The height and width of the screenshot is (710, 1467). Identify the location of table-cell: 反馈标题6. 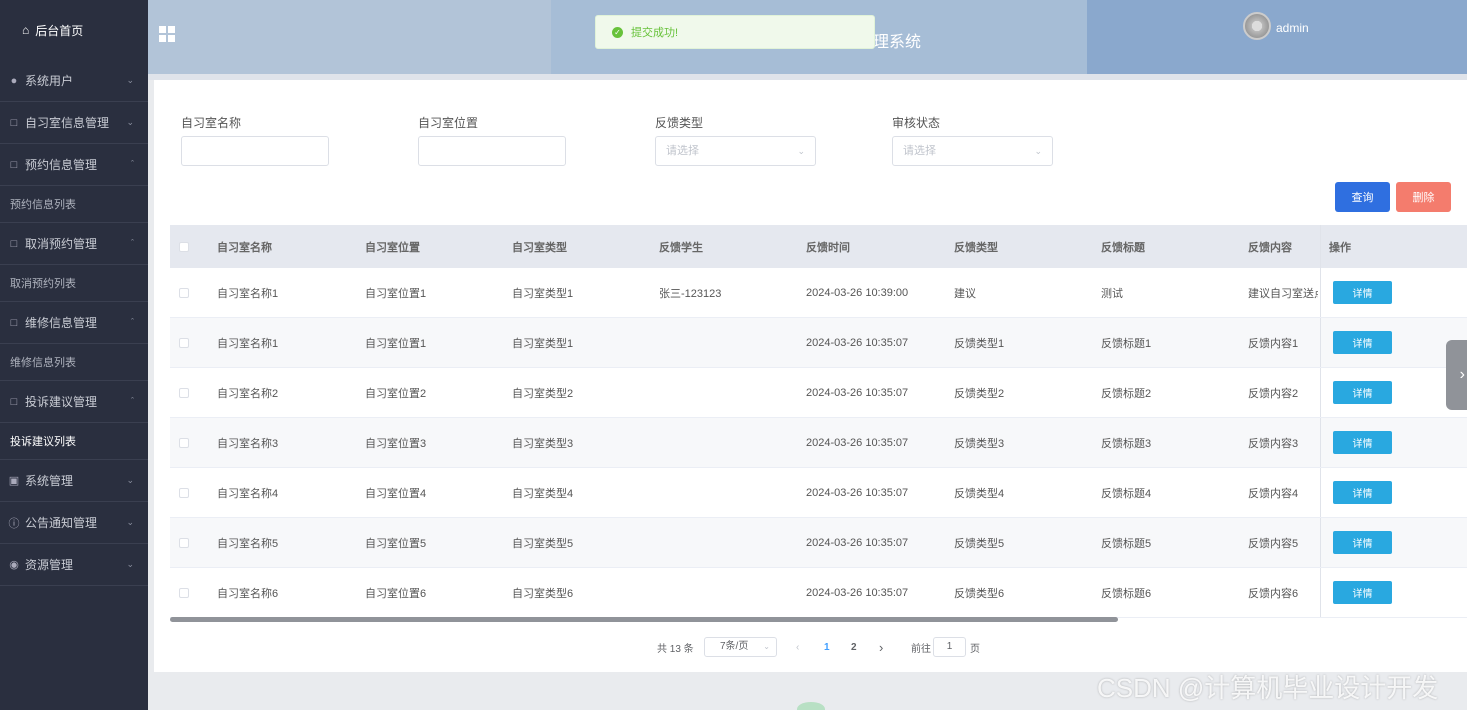
(1126, 593).